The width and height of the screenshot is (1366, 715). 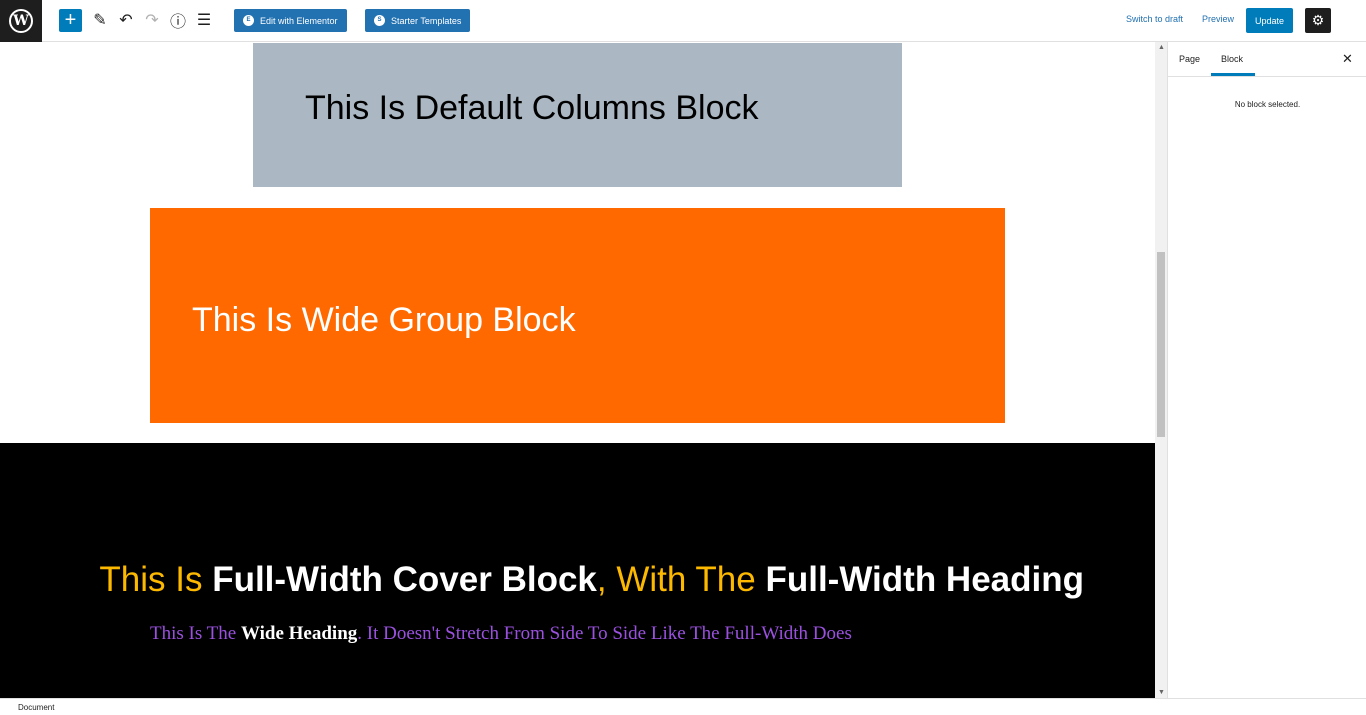 What do you see at coordinates (299, 20) in the screenshot?
I see `edit-with-elementor-label: Edit with Elementor` at bounding box center [299, 20].